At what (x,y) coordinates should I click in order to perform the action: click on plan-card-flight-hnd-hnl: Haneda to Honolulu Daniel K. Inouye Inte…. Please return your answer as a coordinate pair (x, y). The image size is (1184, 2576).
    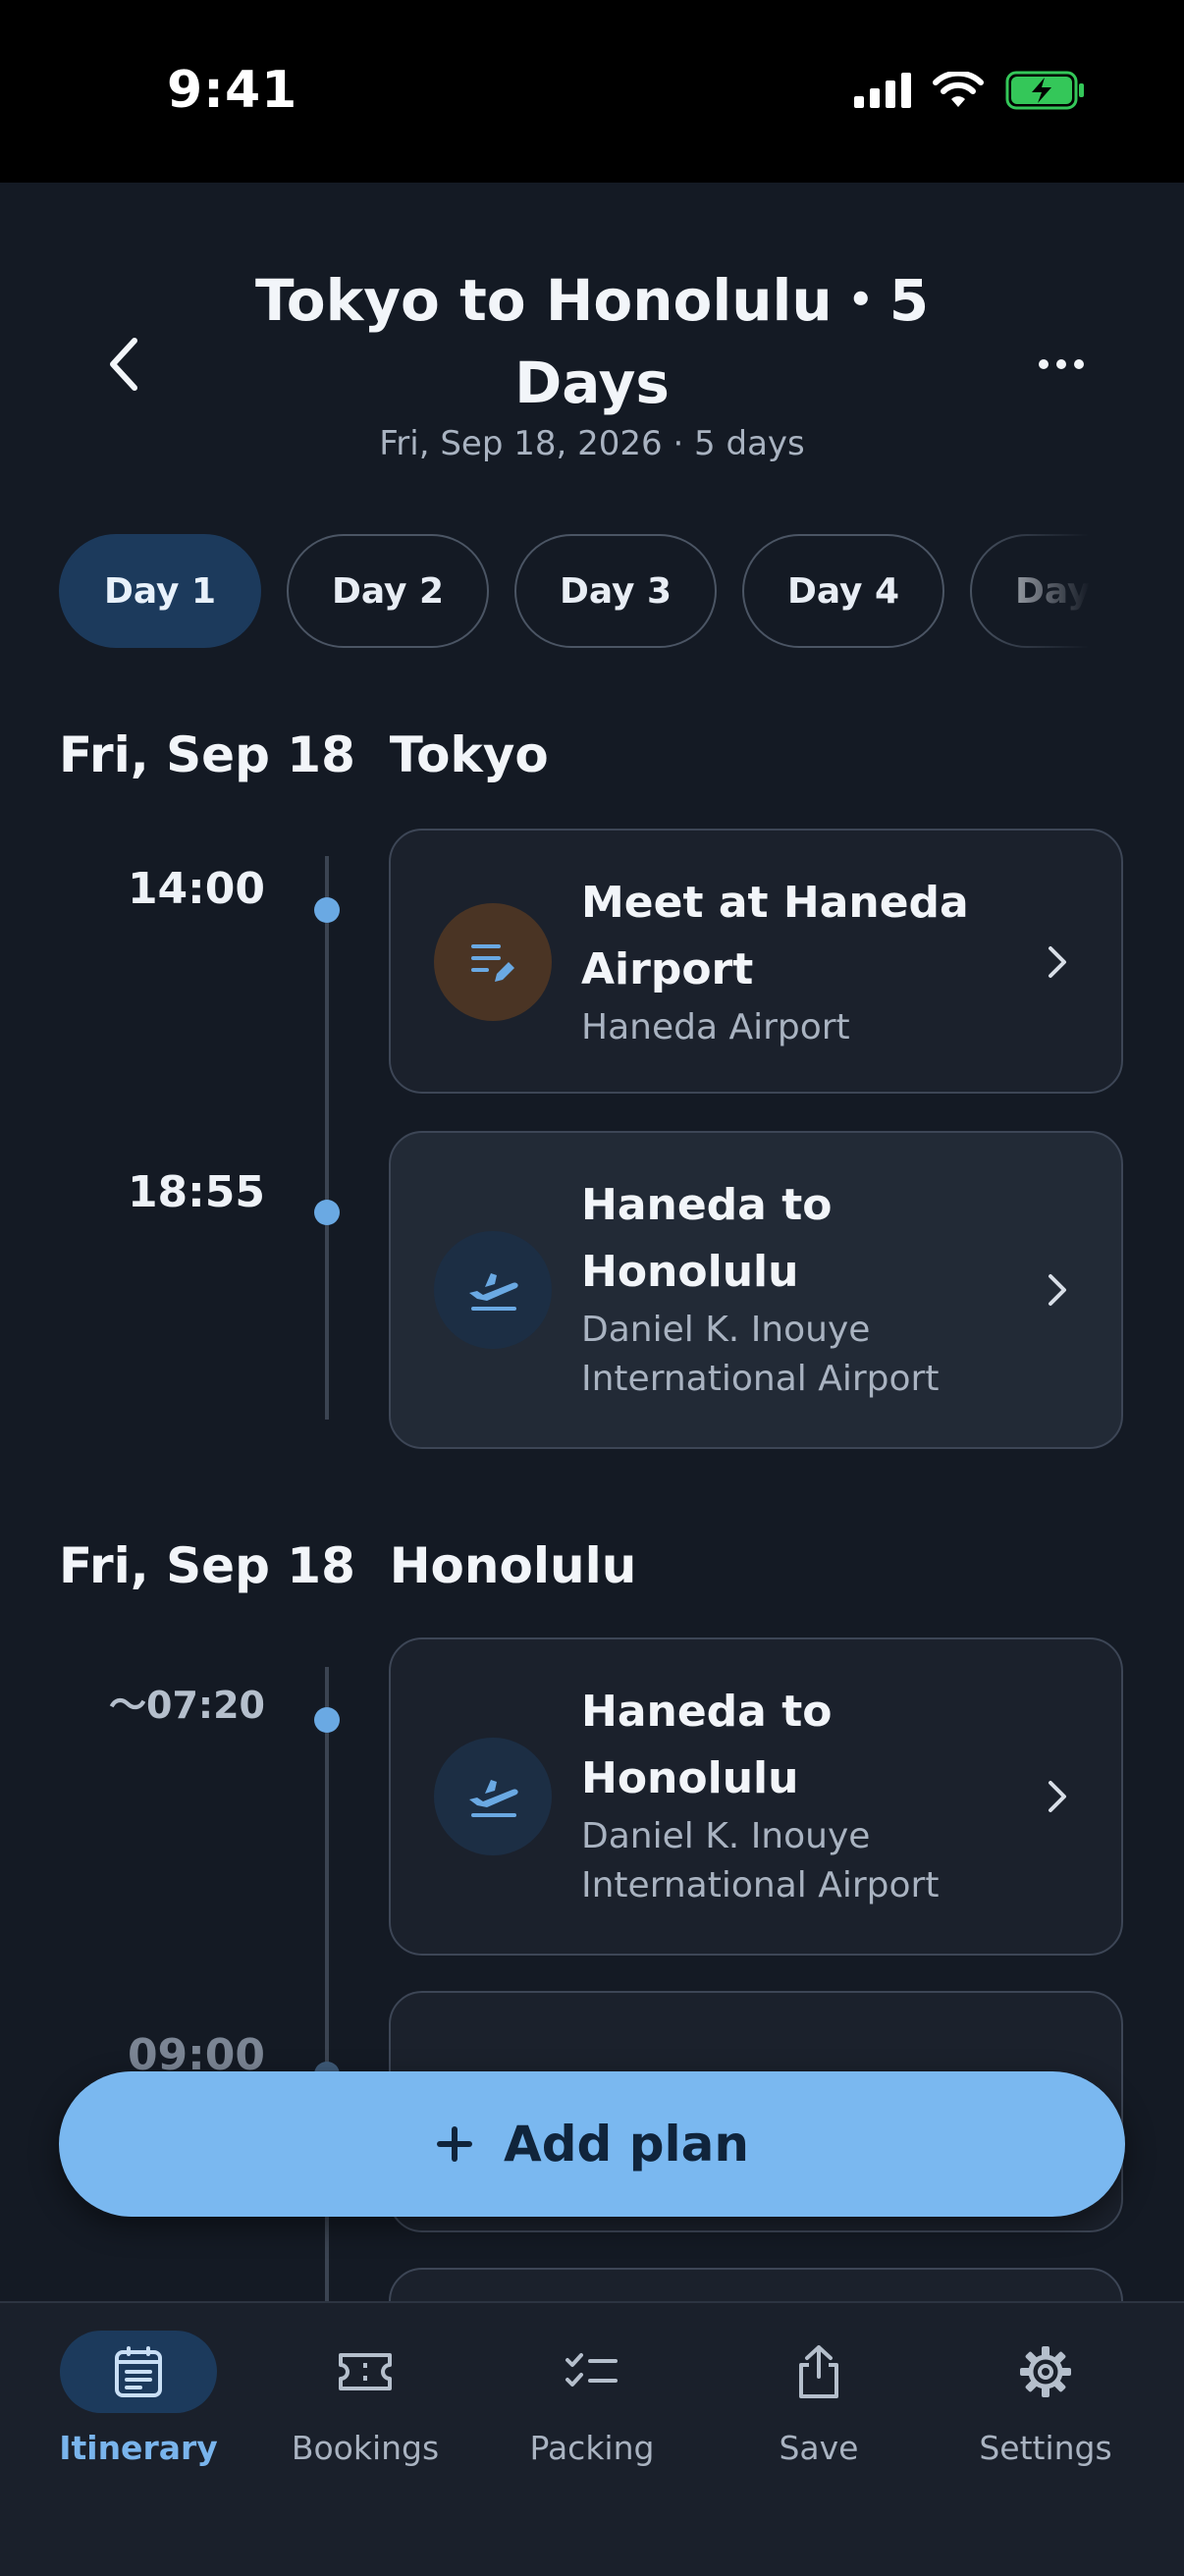
    Looking at the image, I should click on (756, 1290).